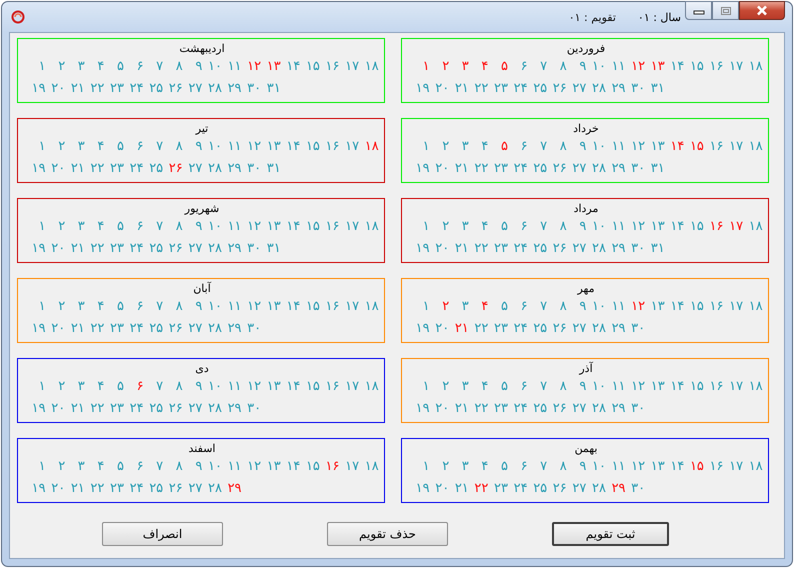 This screenshot has width=794, height=568. I want to click on day-number: ۱۰, so click(596, 147).